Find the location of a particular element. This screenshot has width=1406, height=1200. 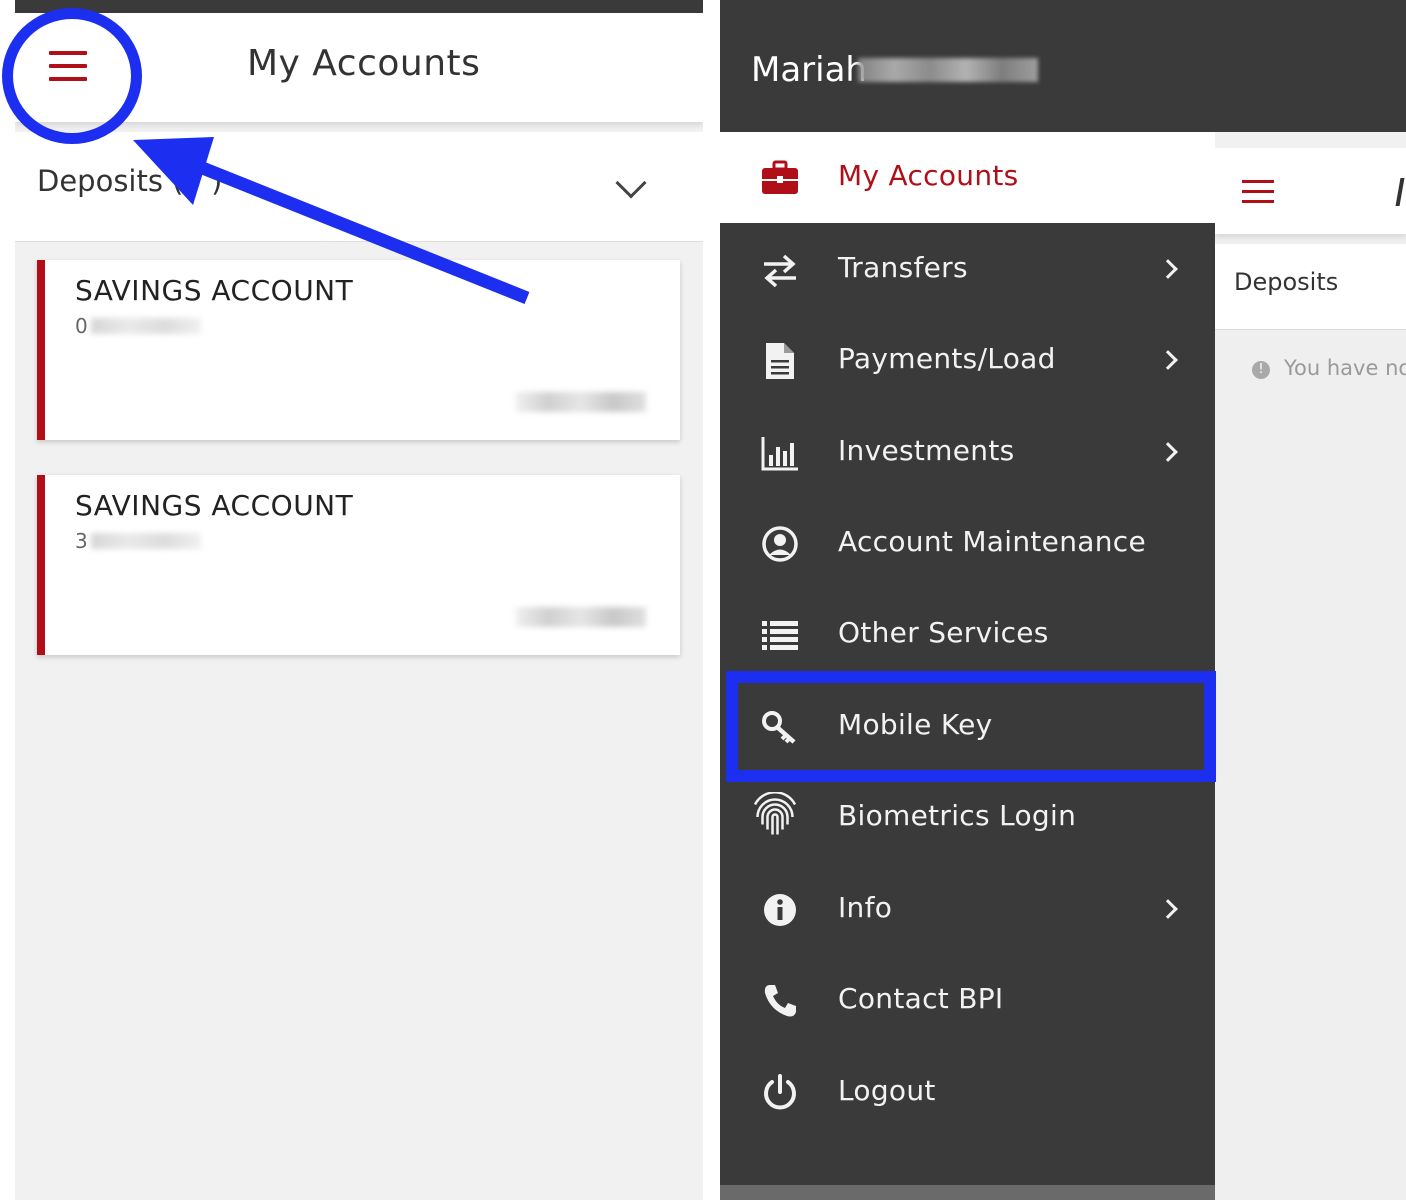

briefcase-icon is located at coordinates (780, 177).